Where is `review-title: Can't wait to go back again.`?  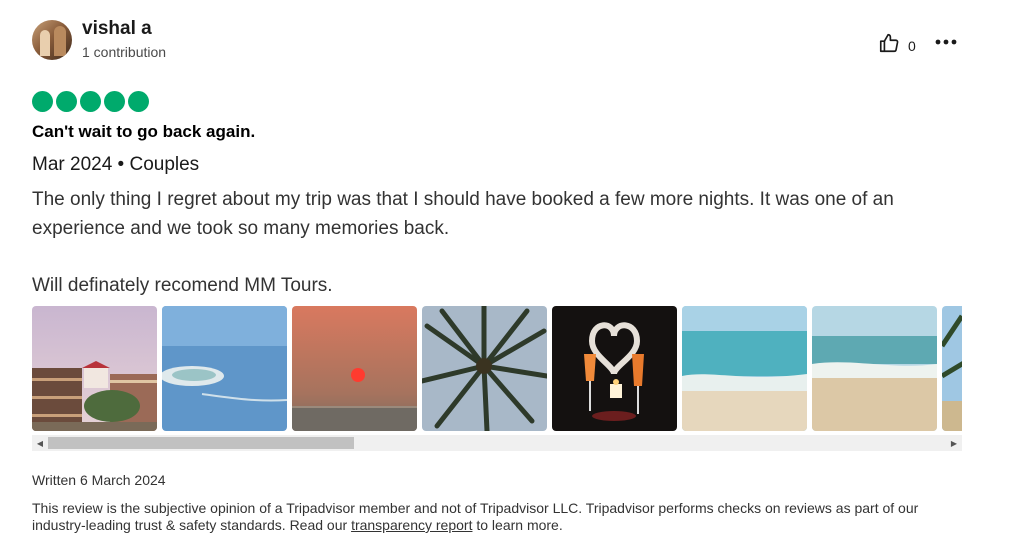
review-title: Can't wait to go back again. is located at coordinates (143, 132).